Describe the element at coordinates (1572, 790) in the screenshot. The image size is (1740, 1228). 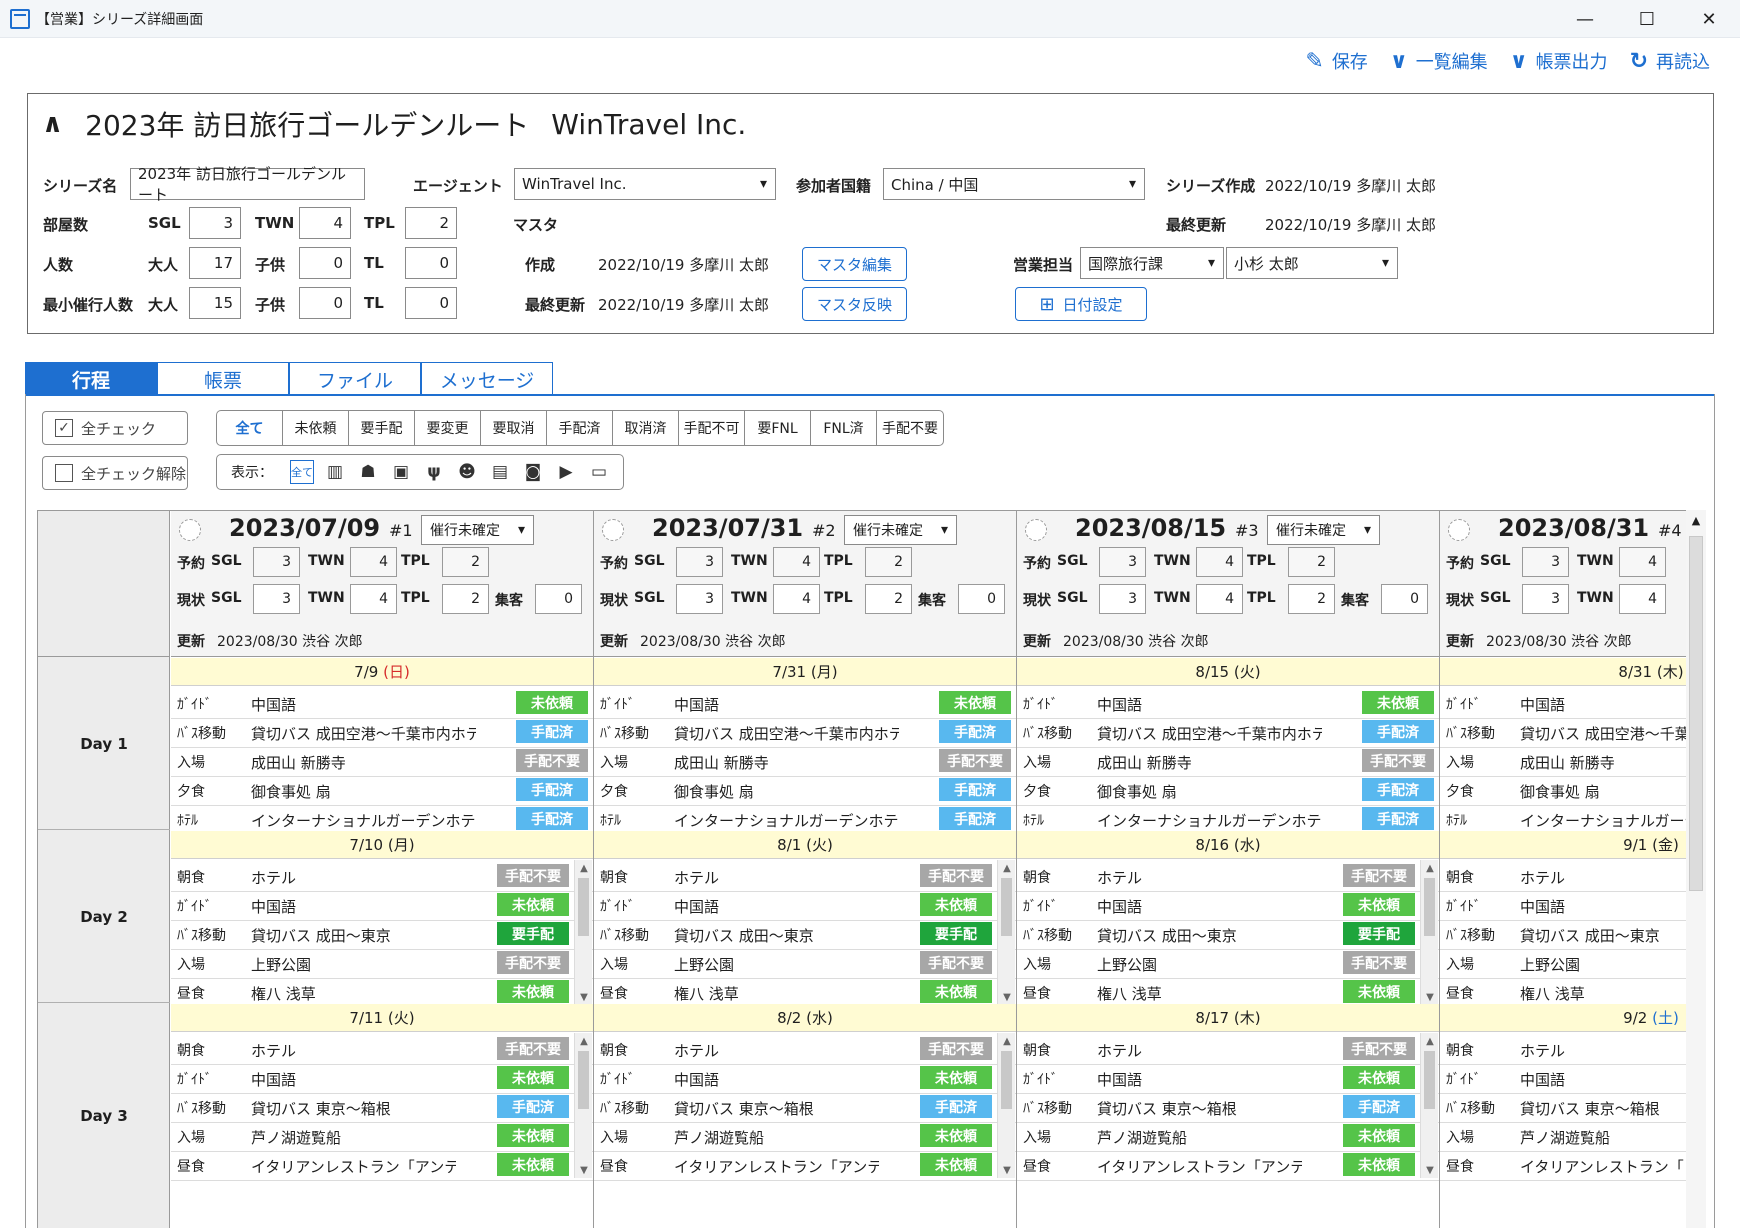
I see `itinerary-row: 夕食 御食事処 扇` at that location.